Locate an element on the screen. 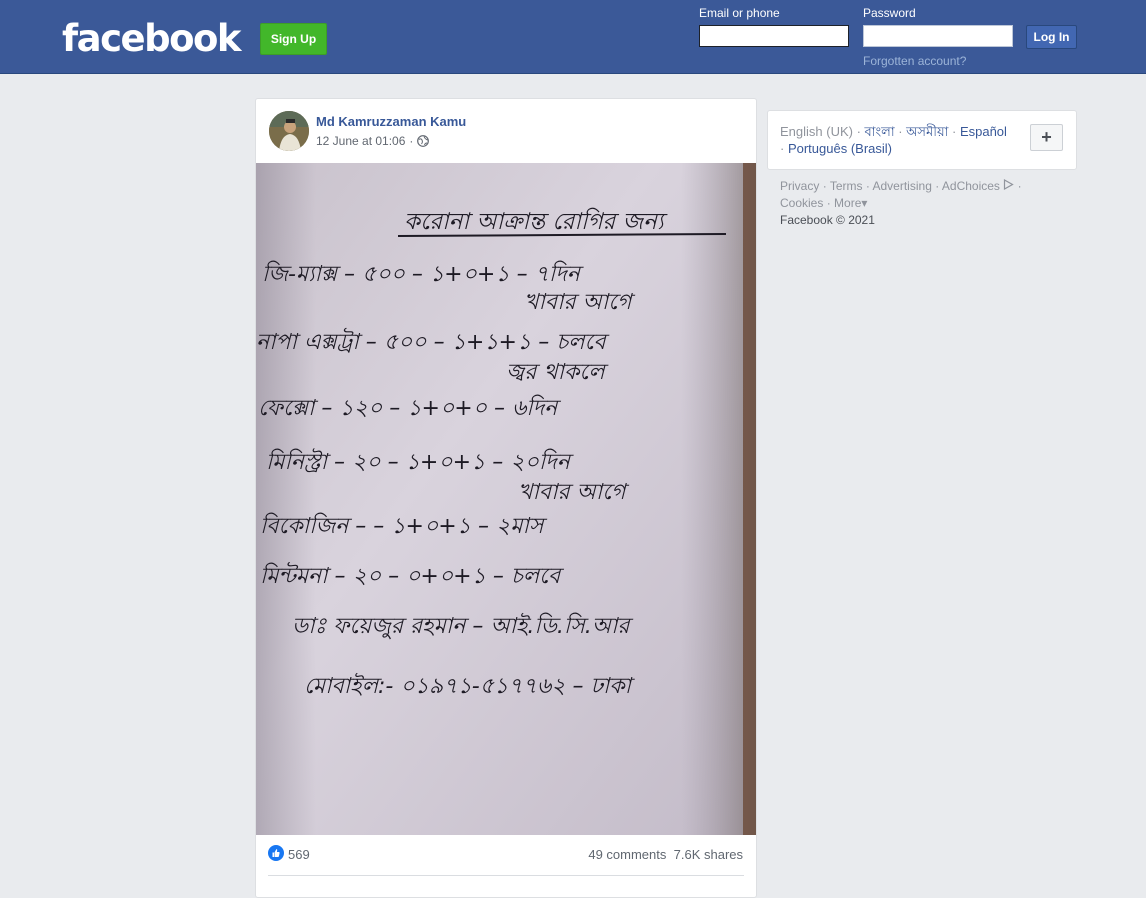 This screenshot has width=1146, height=898. photo-line: মিন্টমনা – ২০ – ০+০+১ – চলবে is located at coordinates (412, 575).